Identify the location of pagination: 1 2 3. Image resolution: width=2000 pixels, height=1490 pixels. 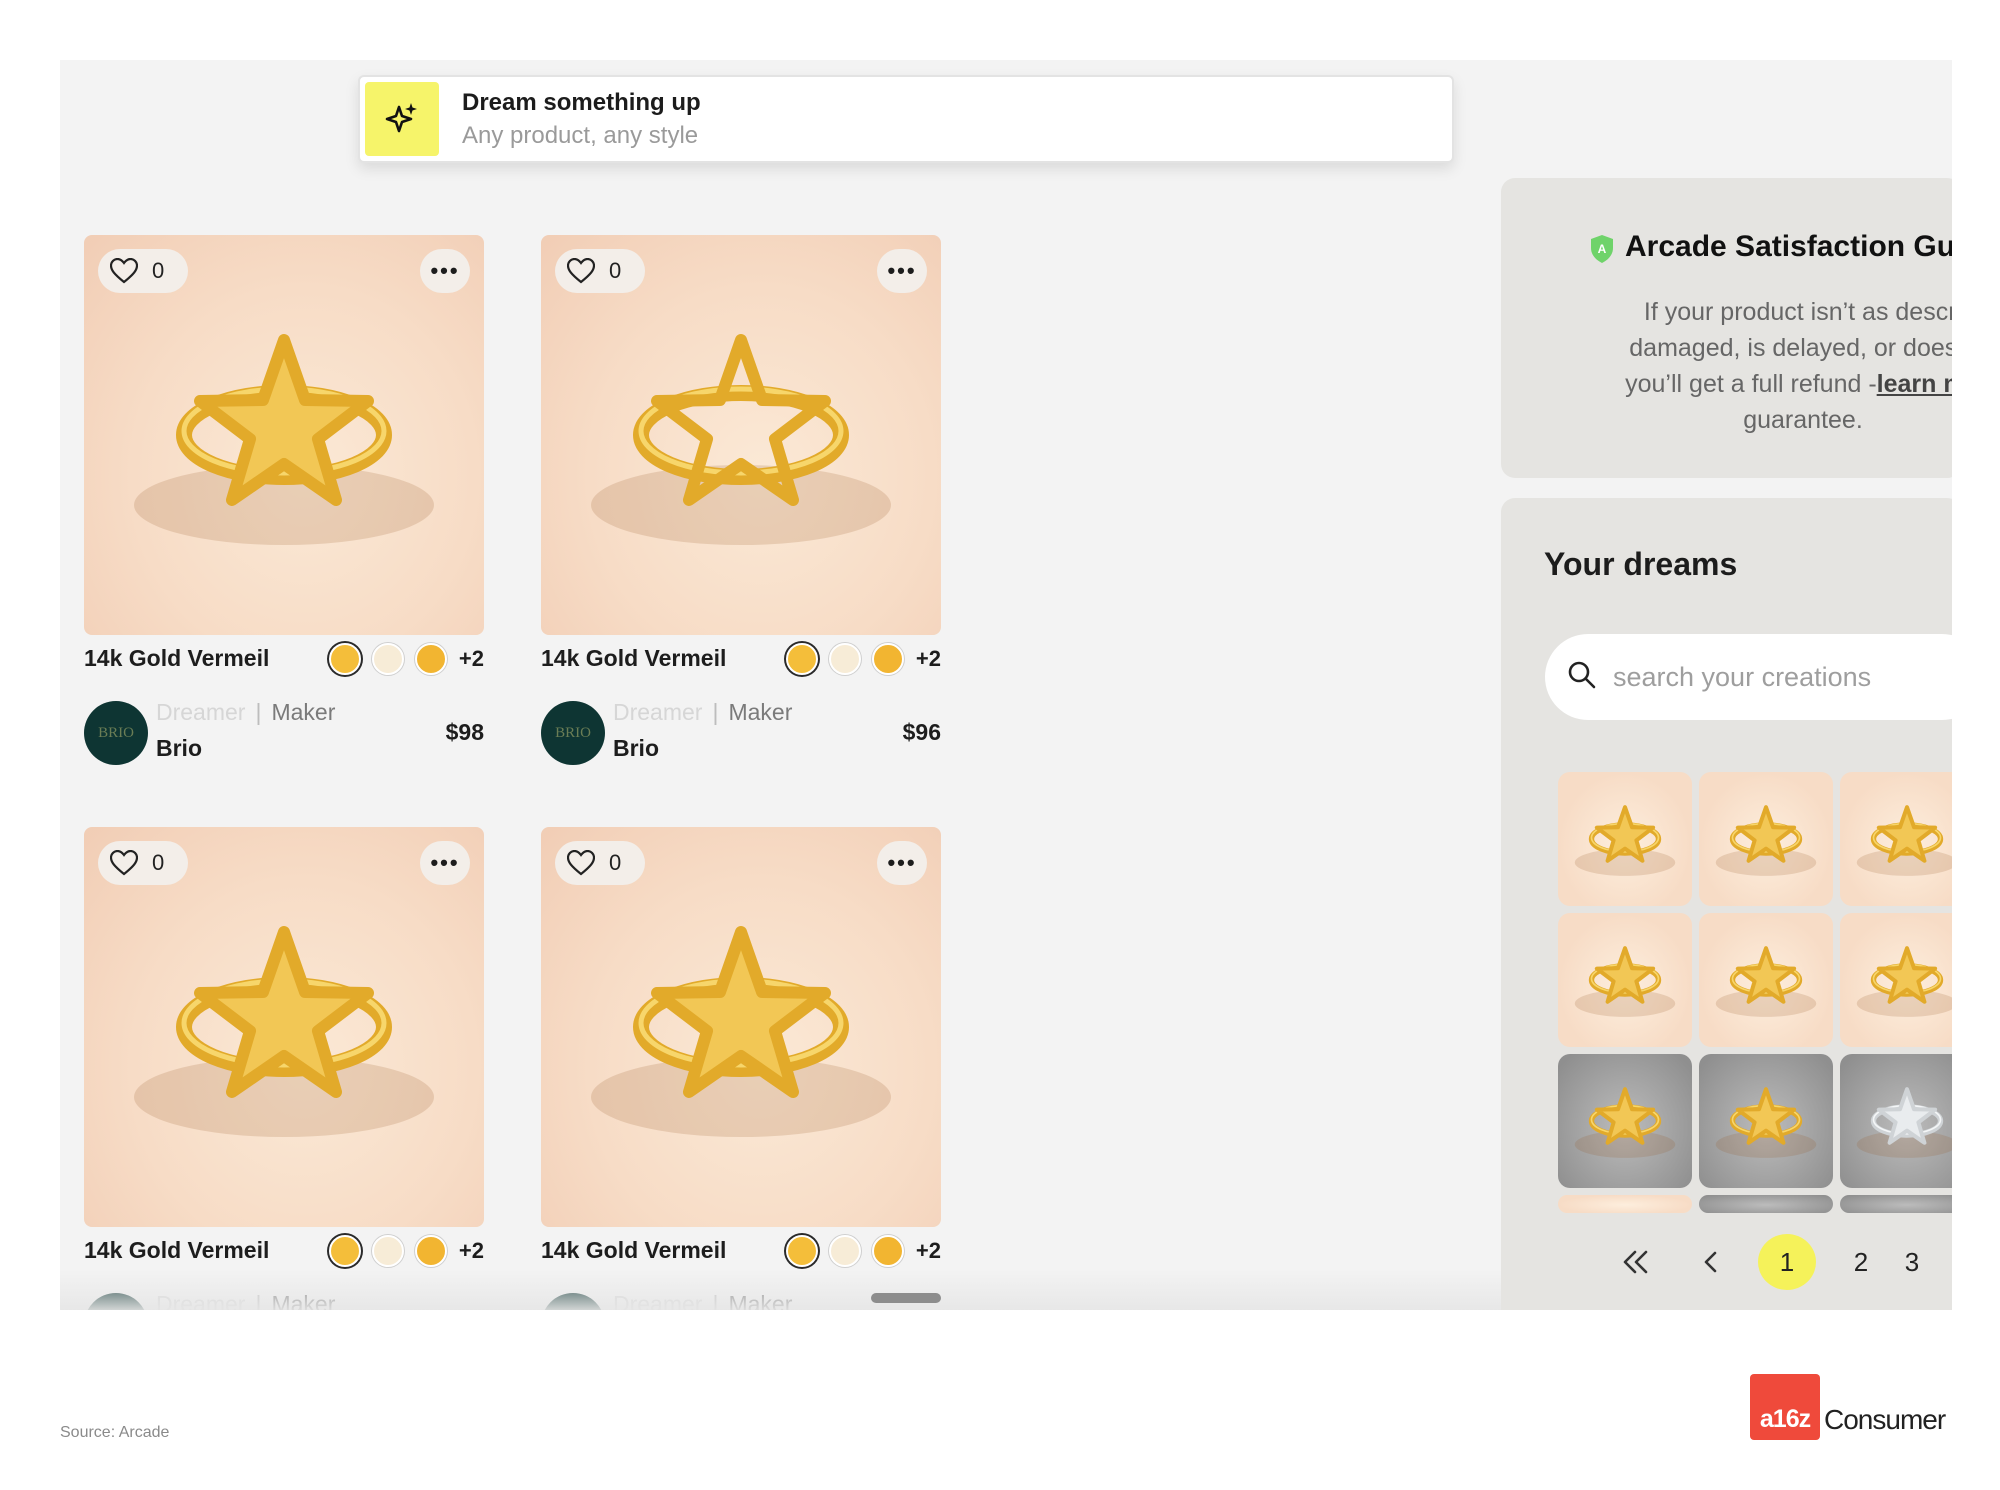
(1726, 1263).